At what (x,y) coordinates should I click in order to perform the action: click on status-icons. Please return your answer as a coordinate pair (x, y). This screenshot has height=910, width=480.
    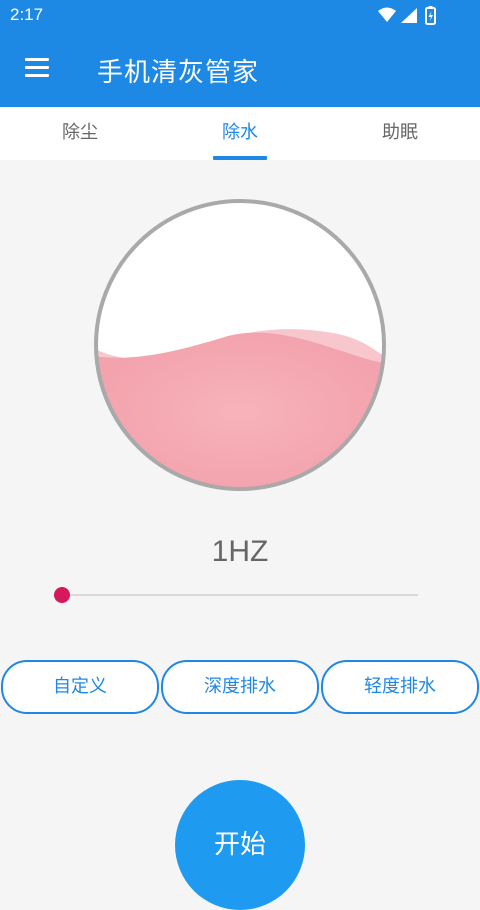
    Looking at the image, I should click on (407, 15).